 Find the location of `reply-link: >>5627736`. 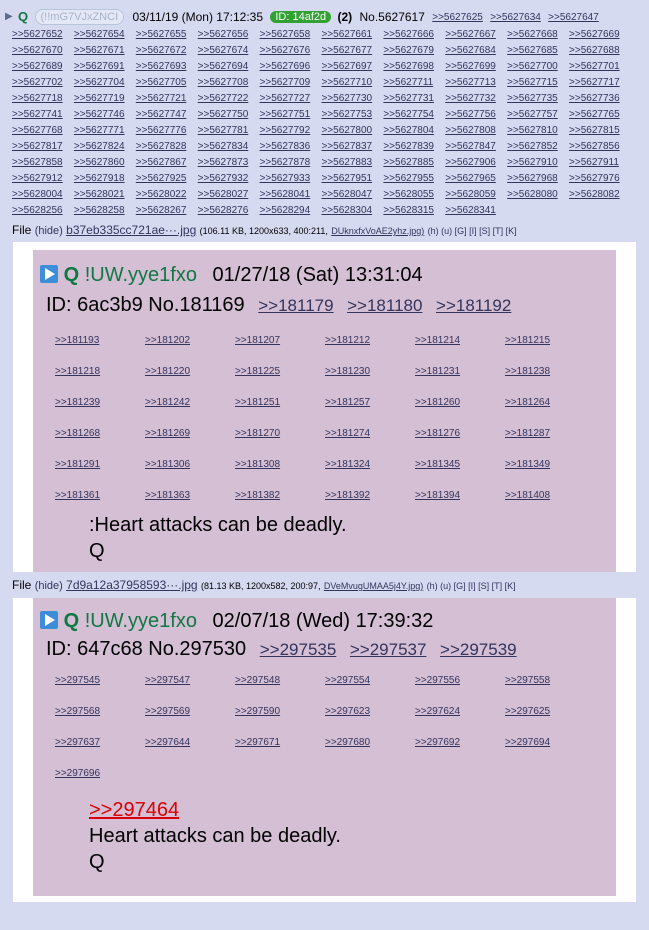

reply-link: >>5627736 is located at coordinates (600, 99).